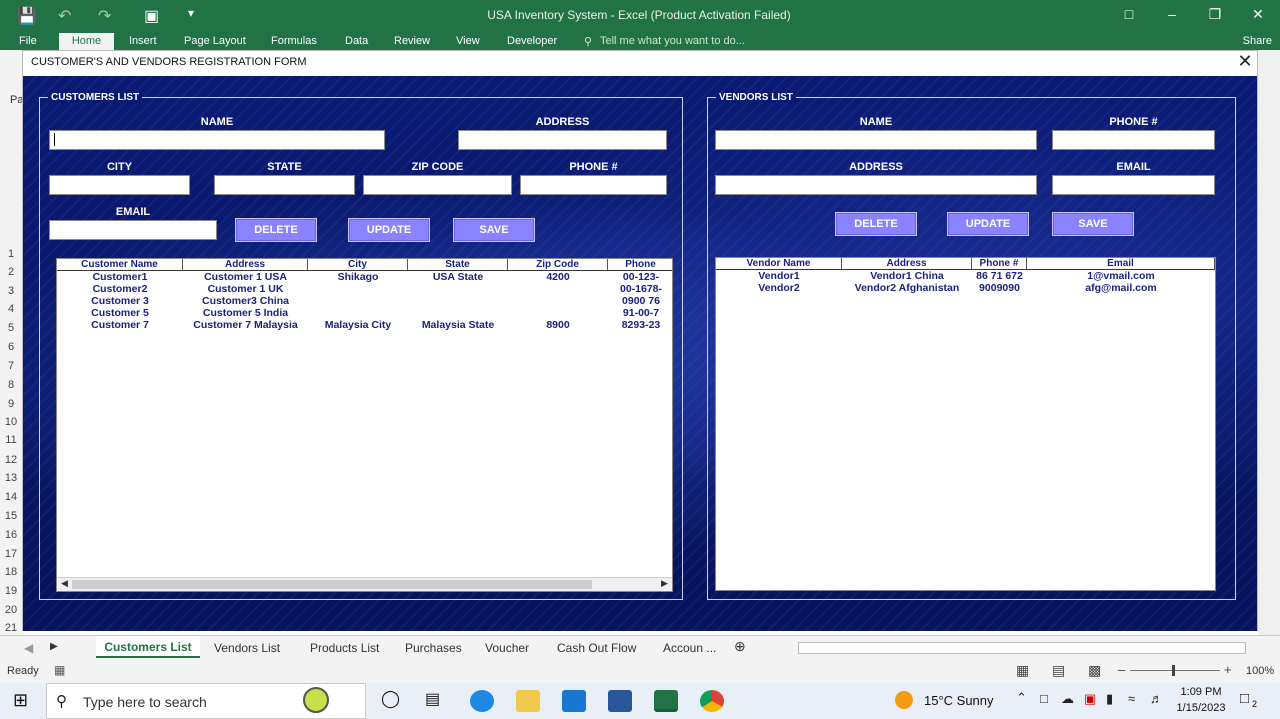  Describe the element at coordinates (437, 185) in the screenshot. I see `cust-zip-input` at that location.